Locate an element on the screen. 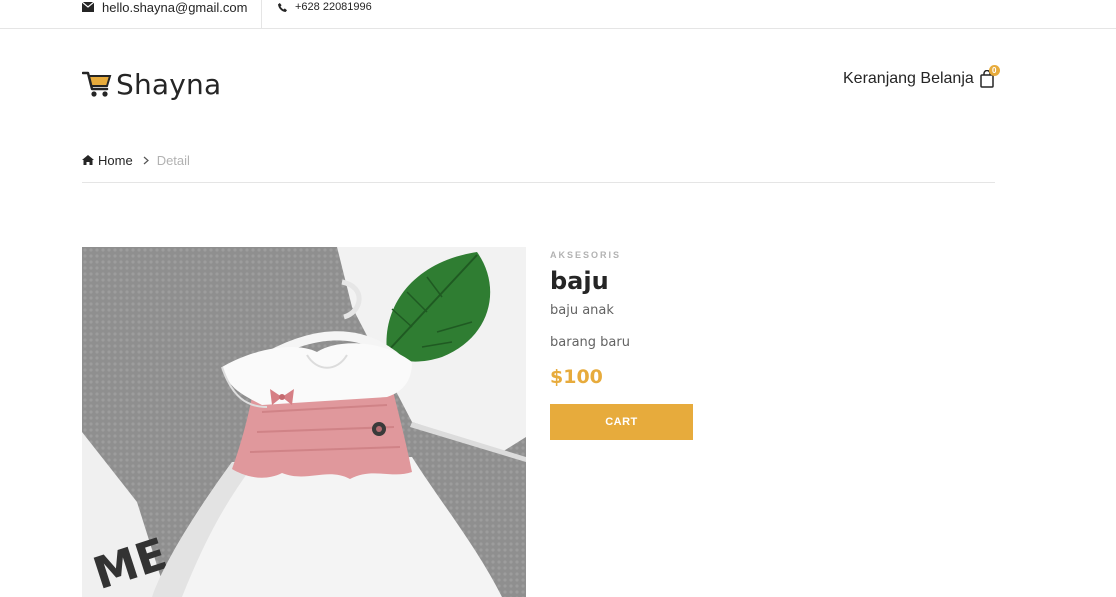 The image size is (1116, 597). top-bar: hello.shayna@gmail.com +628 22081996 is located at coordinates (558, 14).